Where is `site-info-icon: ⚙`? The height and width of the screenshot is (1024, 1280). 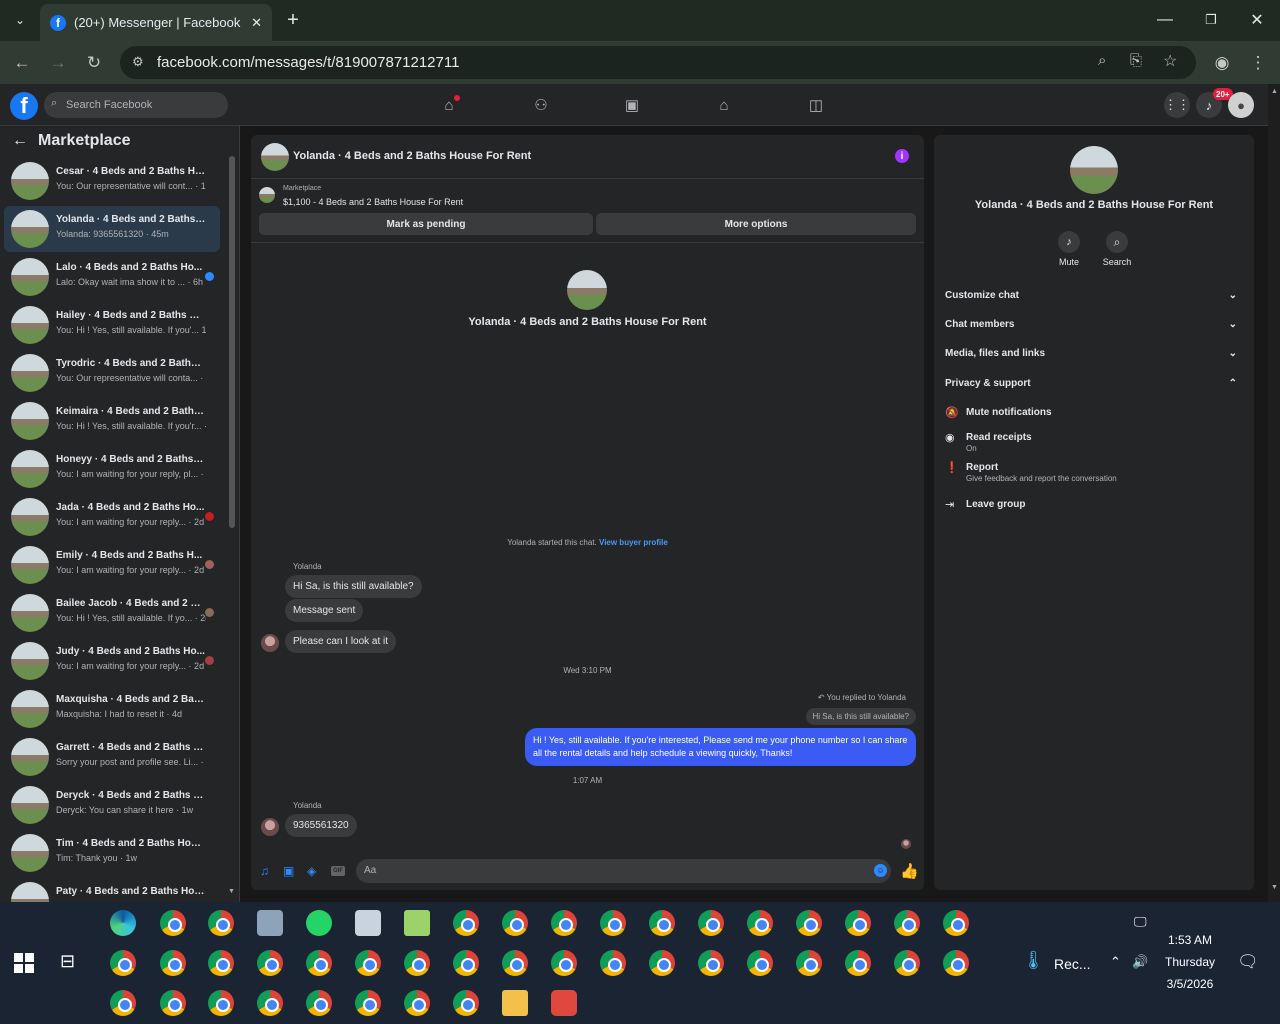 site-info-icon: ⚙ is located at coordinates (138, 62).